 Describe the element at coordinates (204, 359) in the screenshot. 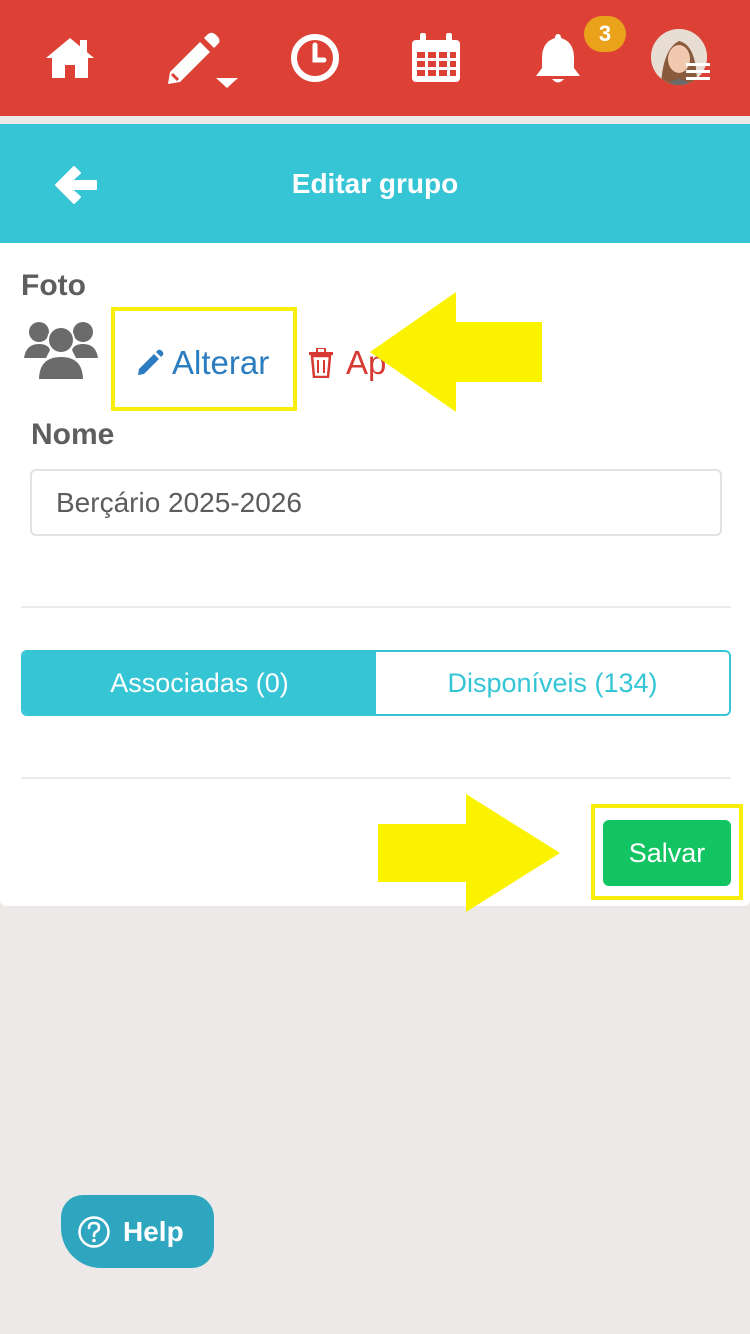

I see `alterar-highlight-box` at that location.